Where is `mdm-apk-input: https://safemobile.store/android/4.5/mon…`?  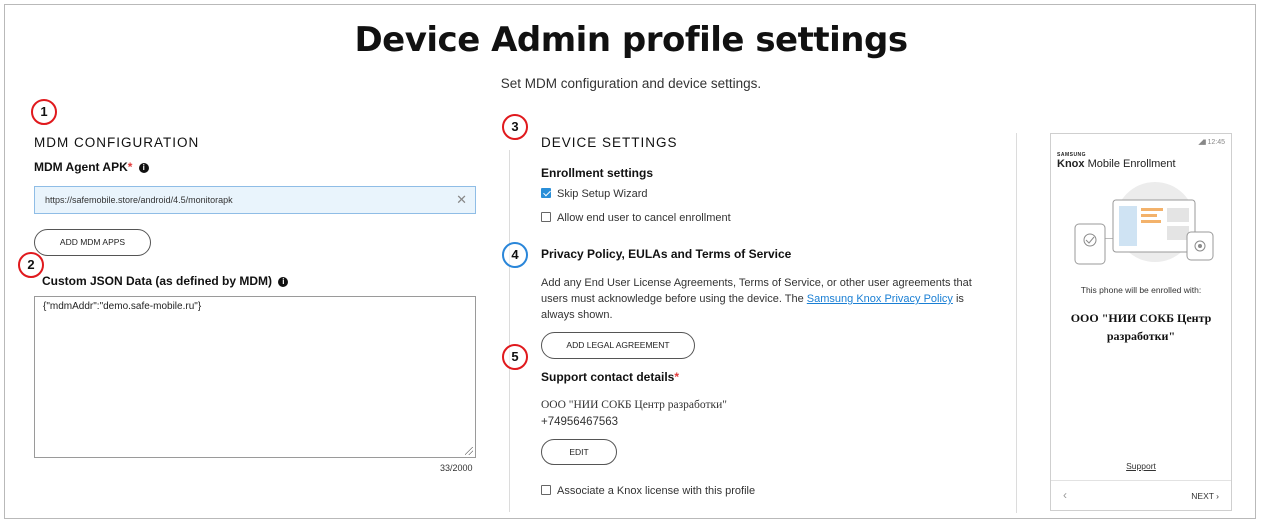 mdm-apk-input: https://safemobile.store/android/4.5/mon… is located at coordinates (255, 200).